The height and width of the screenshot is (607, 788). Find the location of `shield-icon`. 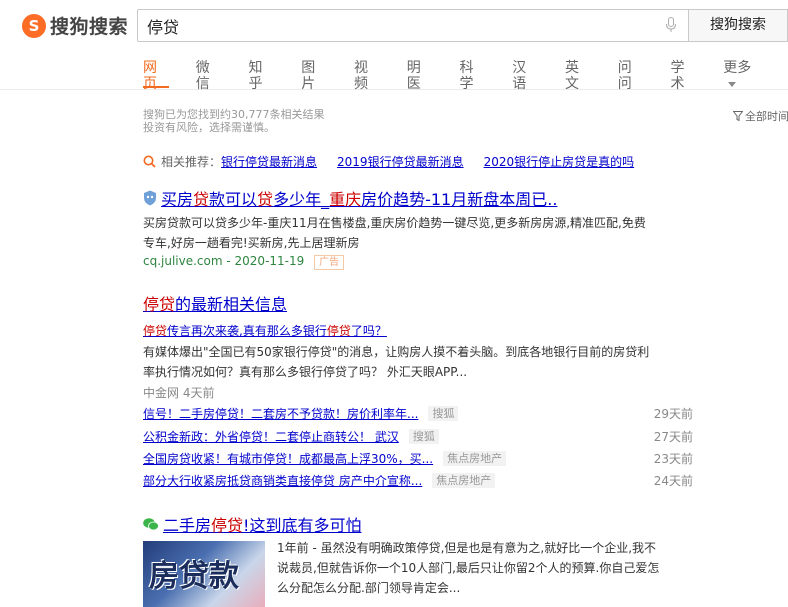

shield-icon is located at coordinates (150, 198).